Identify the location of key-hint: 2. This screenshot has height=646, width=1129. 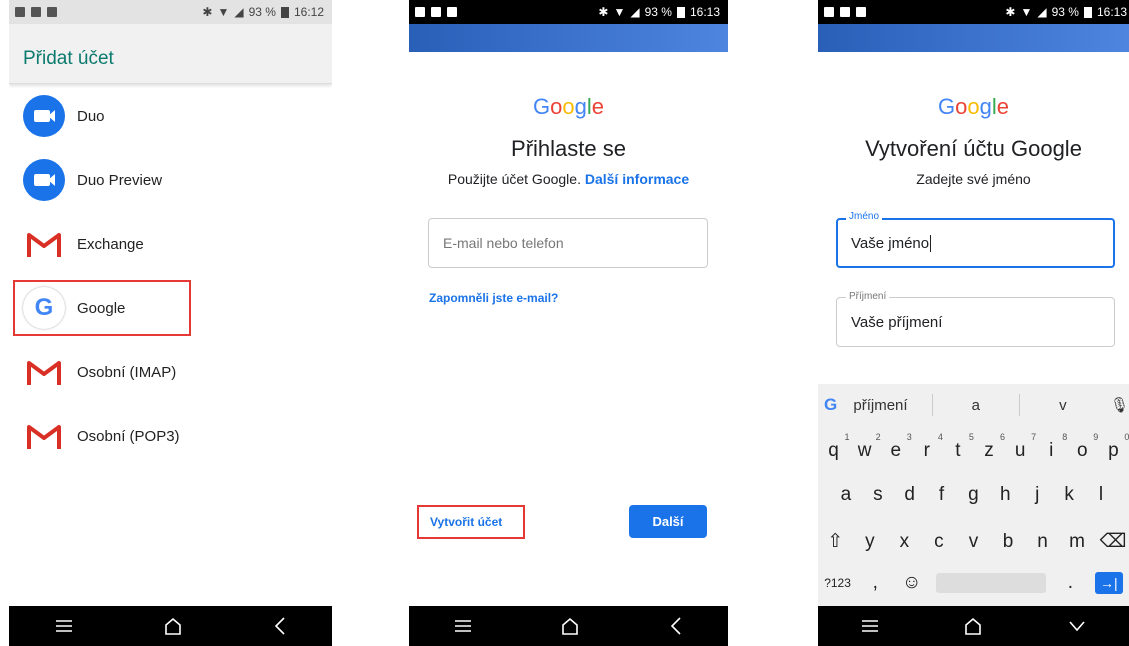
(878, 437).